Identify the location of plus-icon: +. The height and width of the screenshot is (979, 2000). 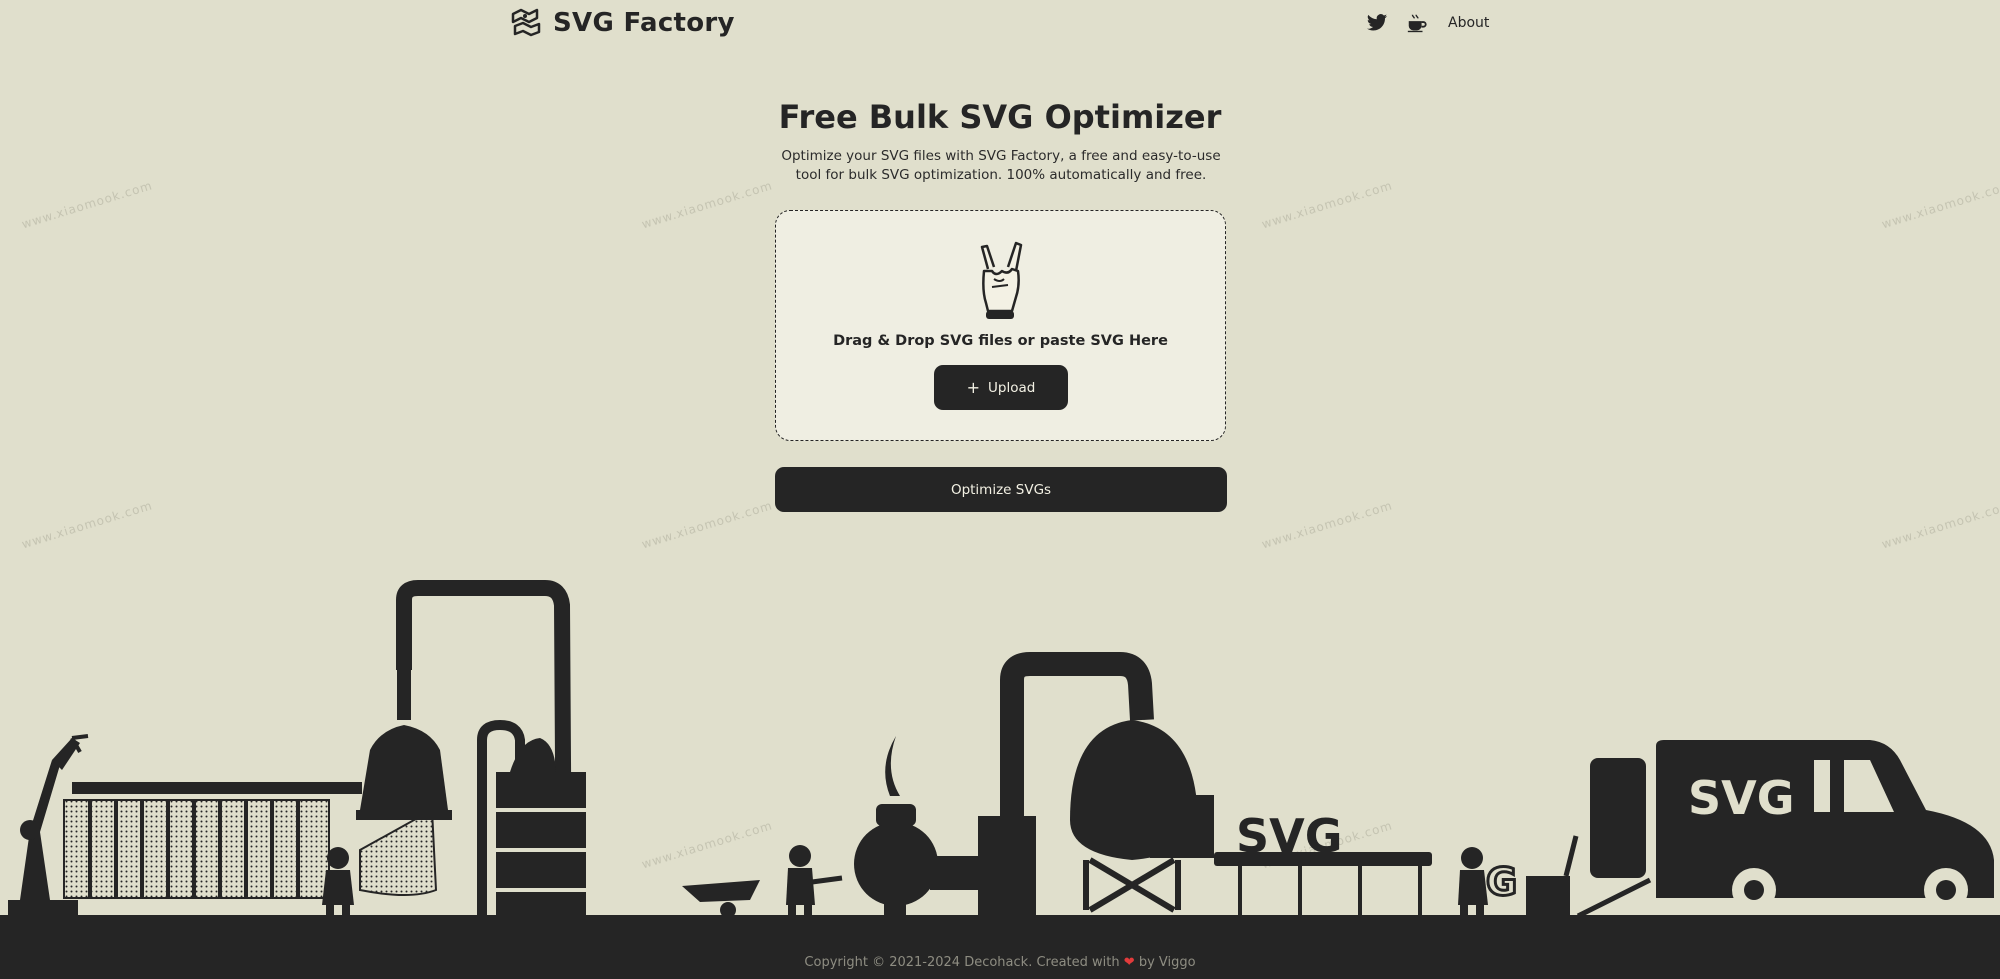
(973, 387).